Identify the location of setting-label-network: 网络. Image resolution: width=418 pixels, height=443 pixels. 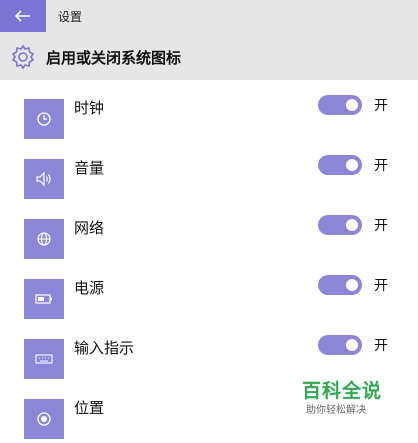
(89, 228).